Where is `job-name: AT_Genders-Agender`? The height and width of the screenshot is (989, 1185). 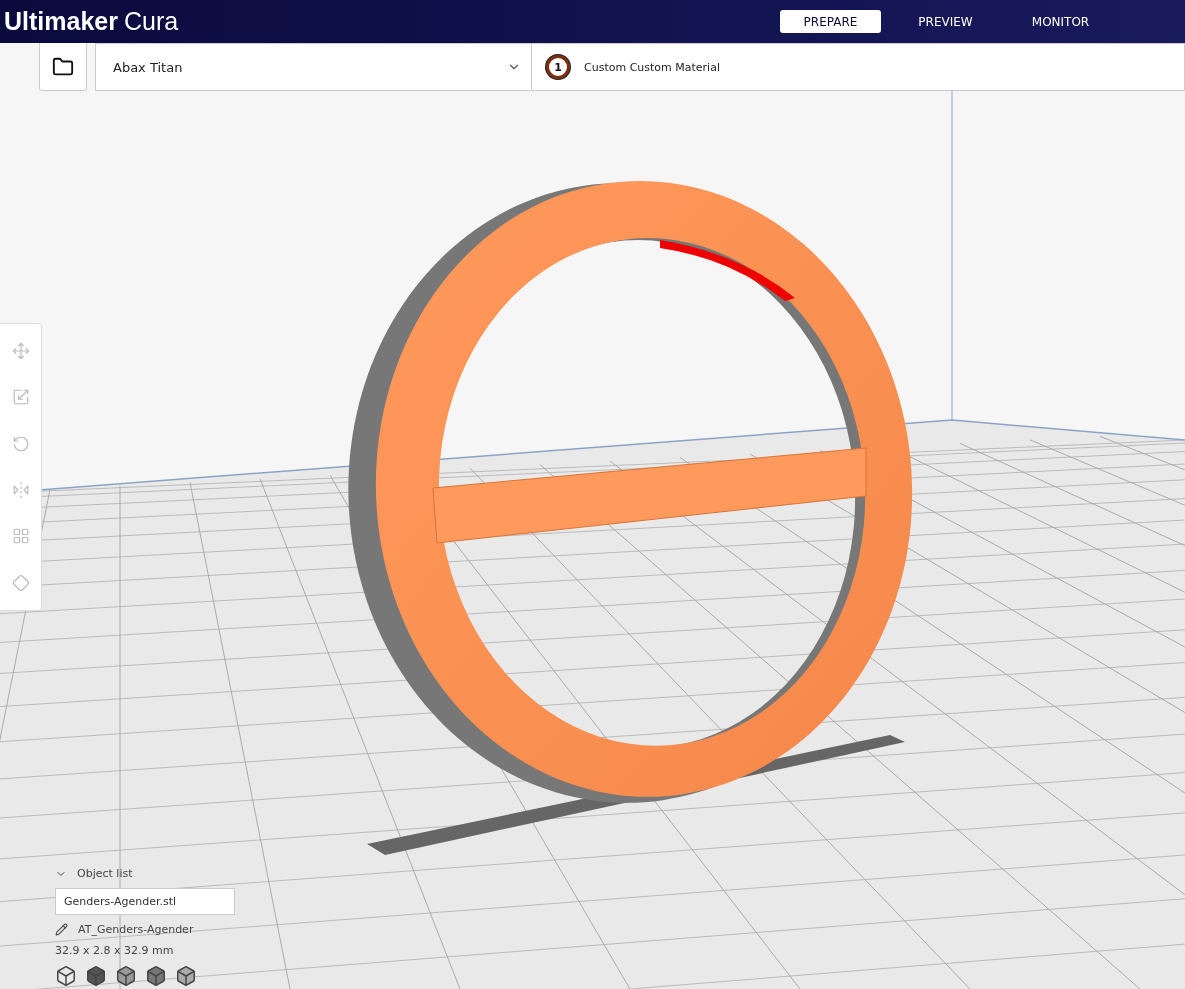 job-name: AT_Genders-Agender is located at coordinates (136, 929).